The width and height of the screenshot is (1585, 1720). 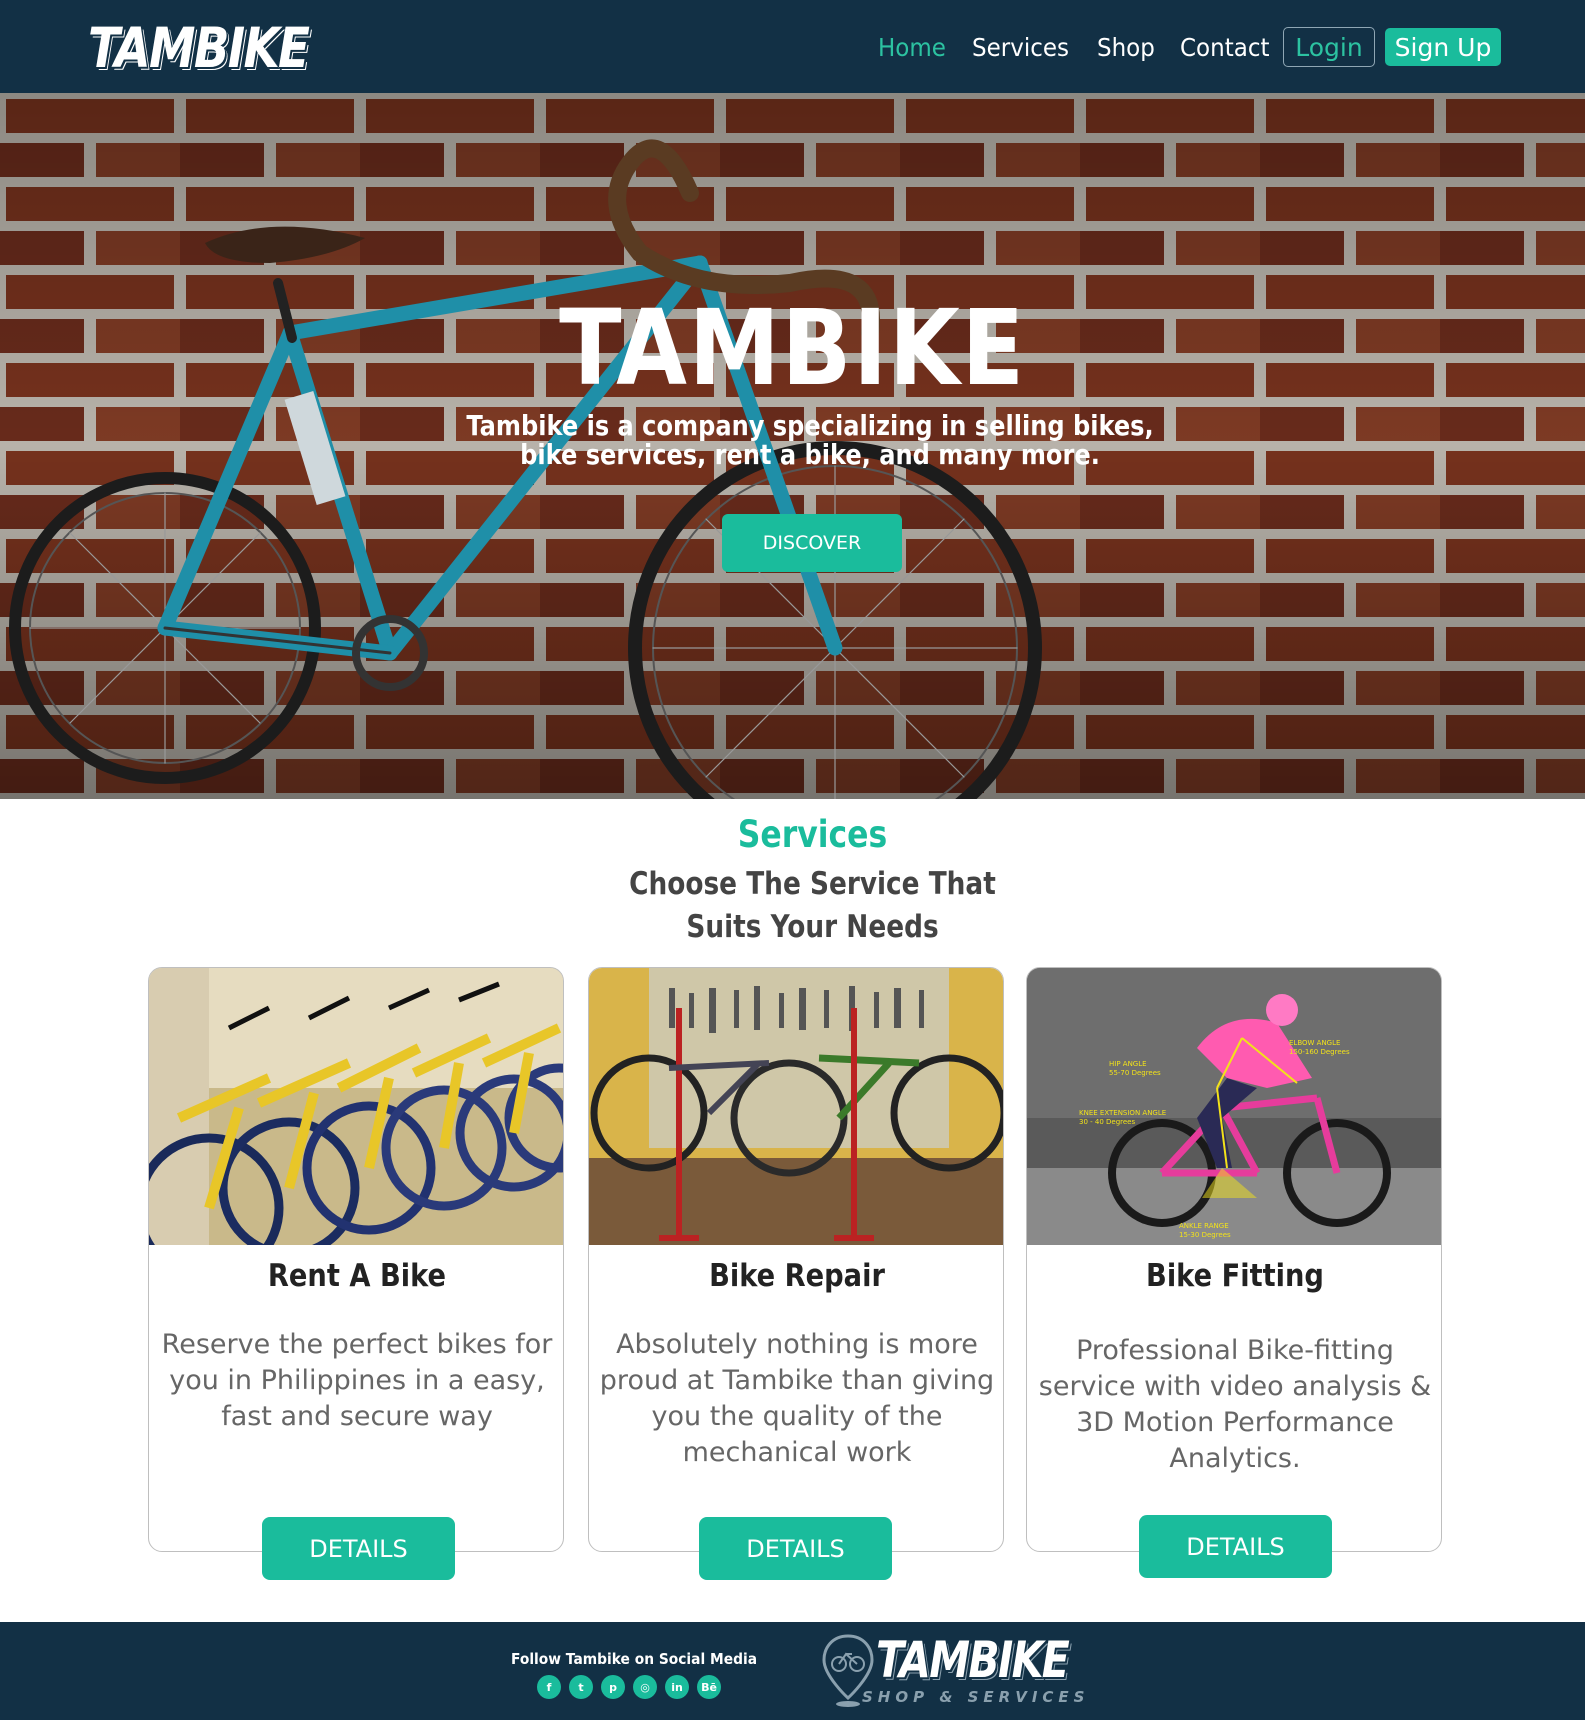 What do you see at coordinates (812, 906) in the screenshot?
I see `services-subheading: Choose The Service That Suits Your Needs` at bounding box center [812, 906].